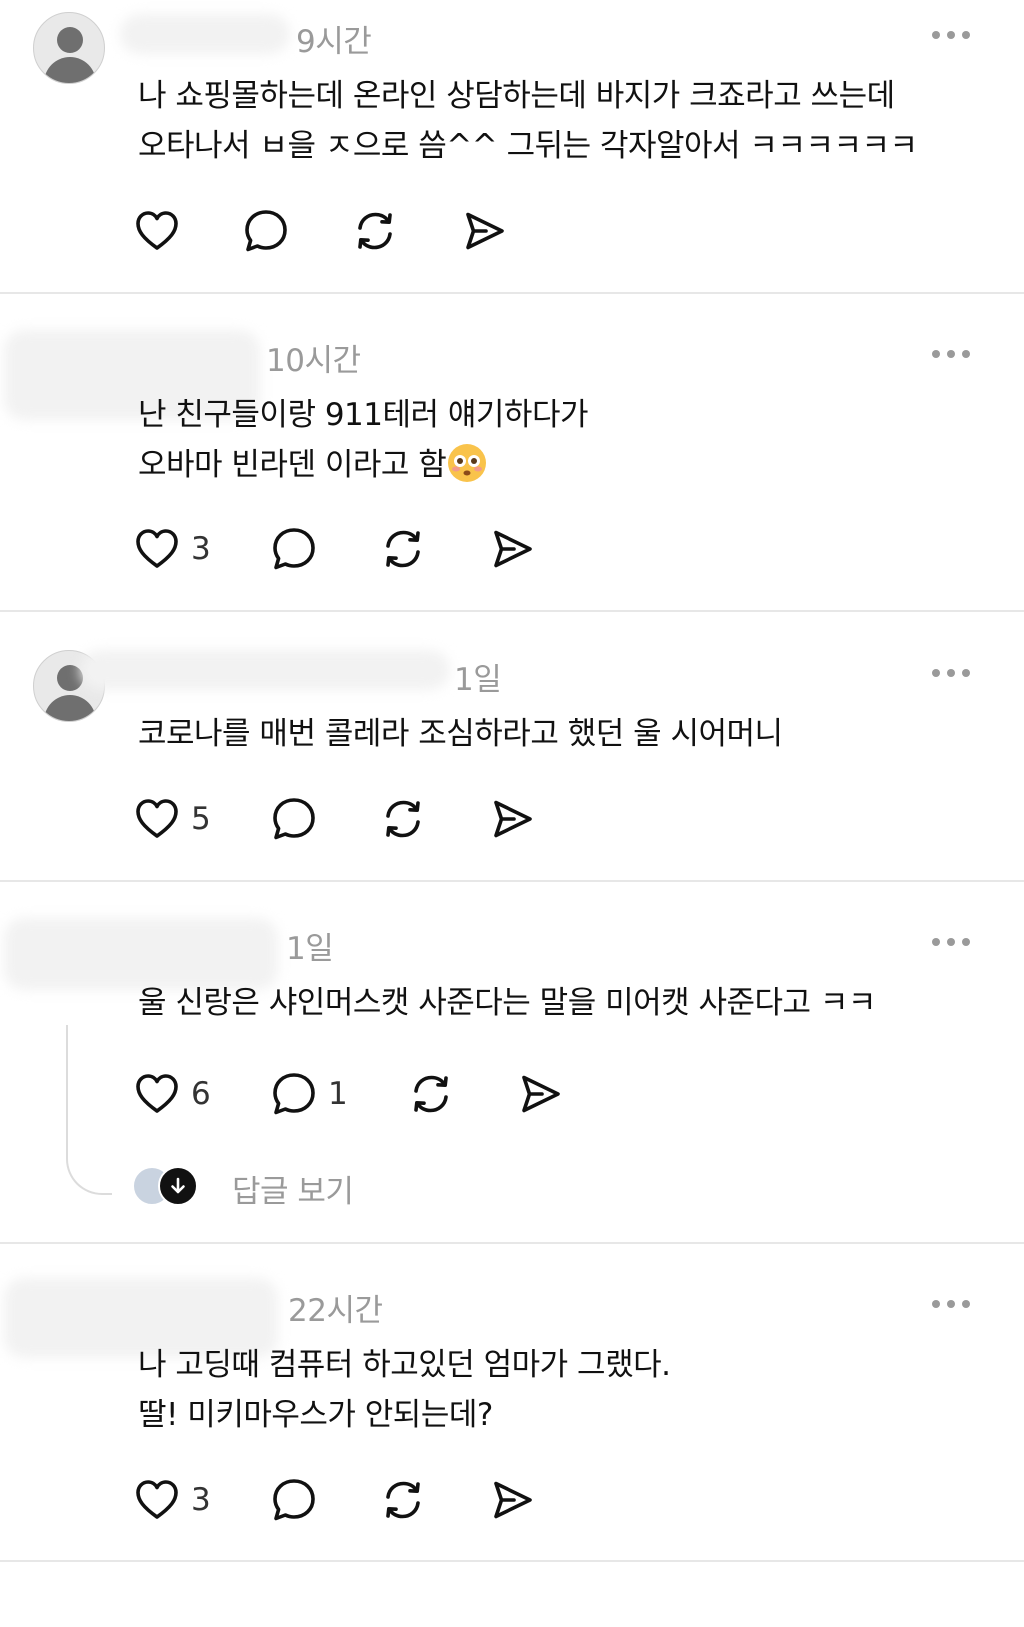 The image size is (1024, 1627). I want to click on like-button: 5, so click(172, 819).